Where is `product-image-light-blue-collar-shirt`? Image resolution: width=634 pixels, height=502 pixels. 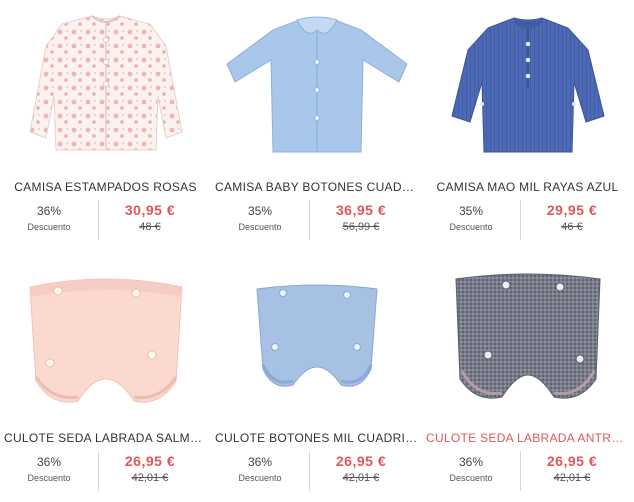
product-image-light-blue-collar-shirt is located at coordinates (316, 84).